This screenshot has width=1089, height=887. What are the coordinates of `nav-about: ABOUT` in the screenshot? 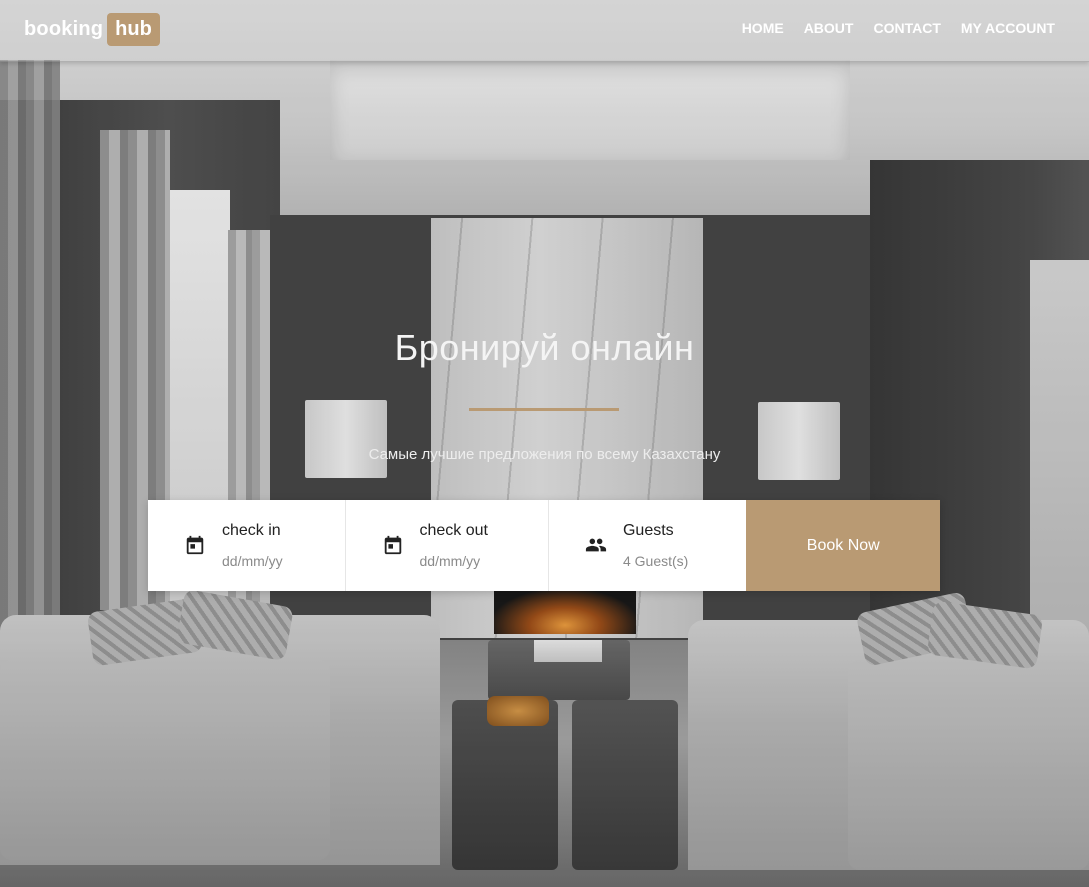 It's located at (829, 28).